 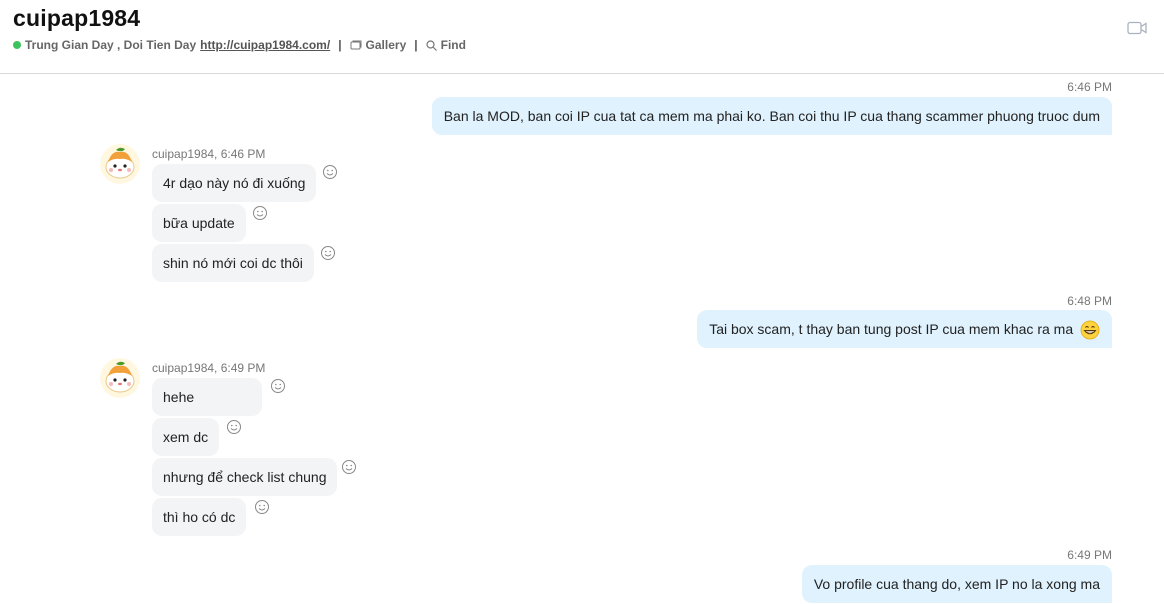 What do you see at coordinates (209, 154) in the screenshot?
I see `sender-label: cuipap1984, 6:46 PM` at bounding box center [209, 154].